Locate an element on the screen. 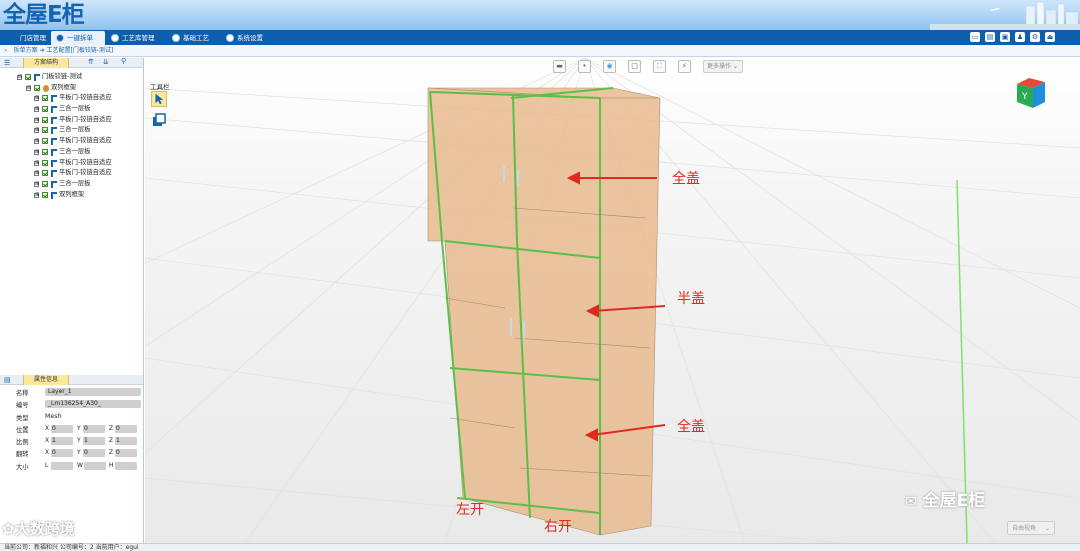 This screenshot has height=551, width=1080. scale-y-field: 1 is located at coordinates (94, 441).